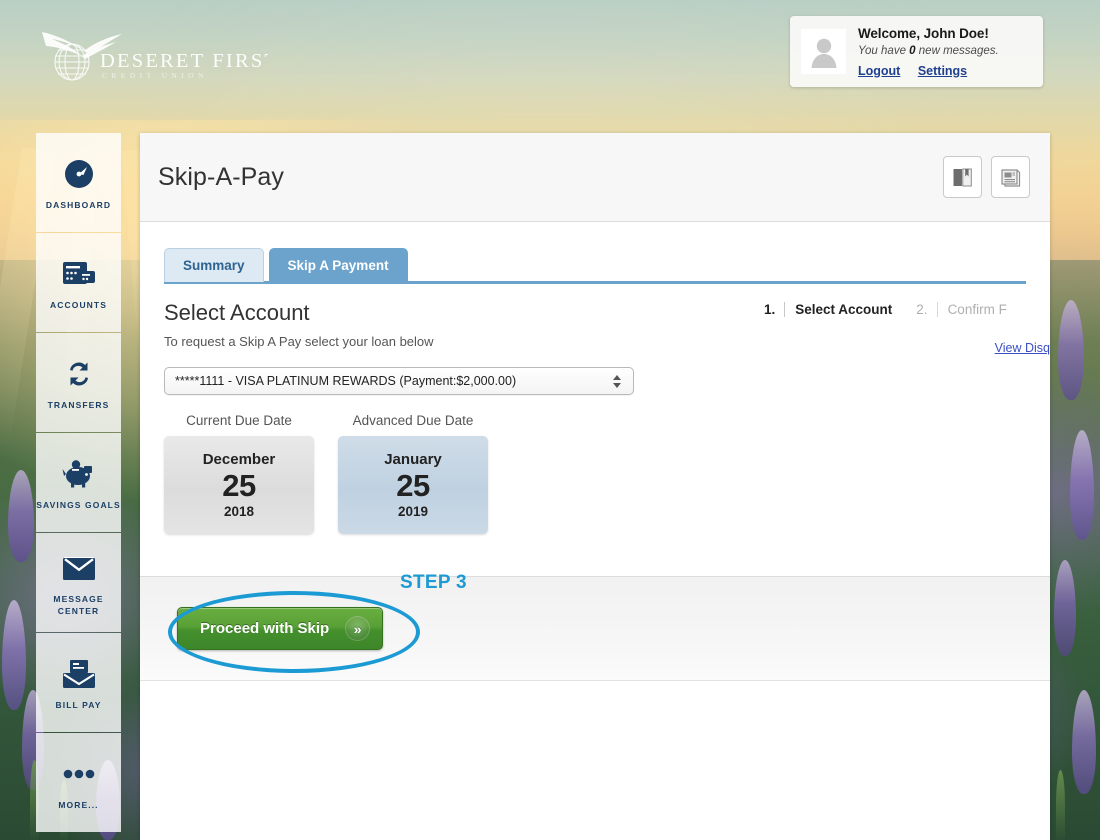  I want to click on current-due-date-column: Current Due Date December 25 2018, so click(239, 474).